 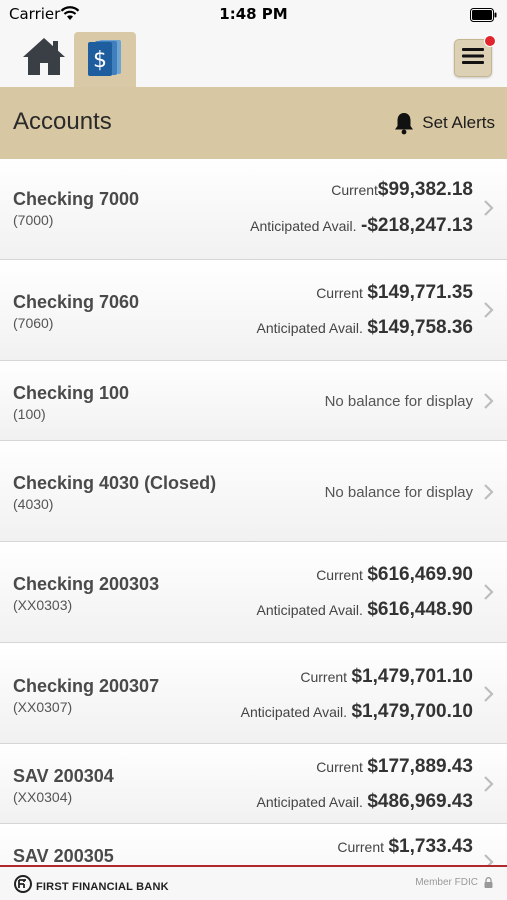 I want to click on account-number: (7000), so click(x=33, y=220).